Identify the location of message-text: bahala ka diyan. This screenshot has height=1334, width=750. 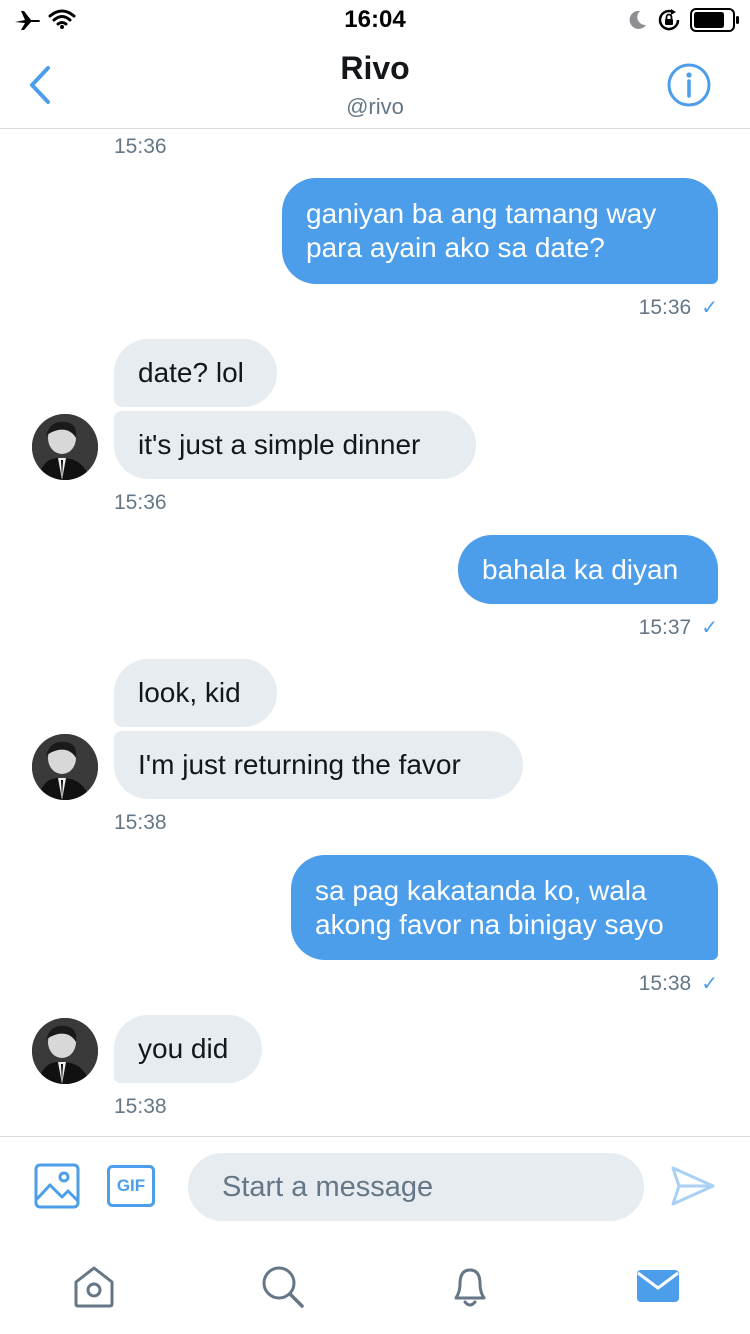
(580, 569).